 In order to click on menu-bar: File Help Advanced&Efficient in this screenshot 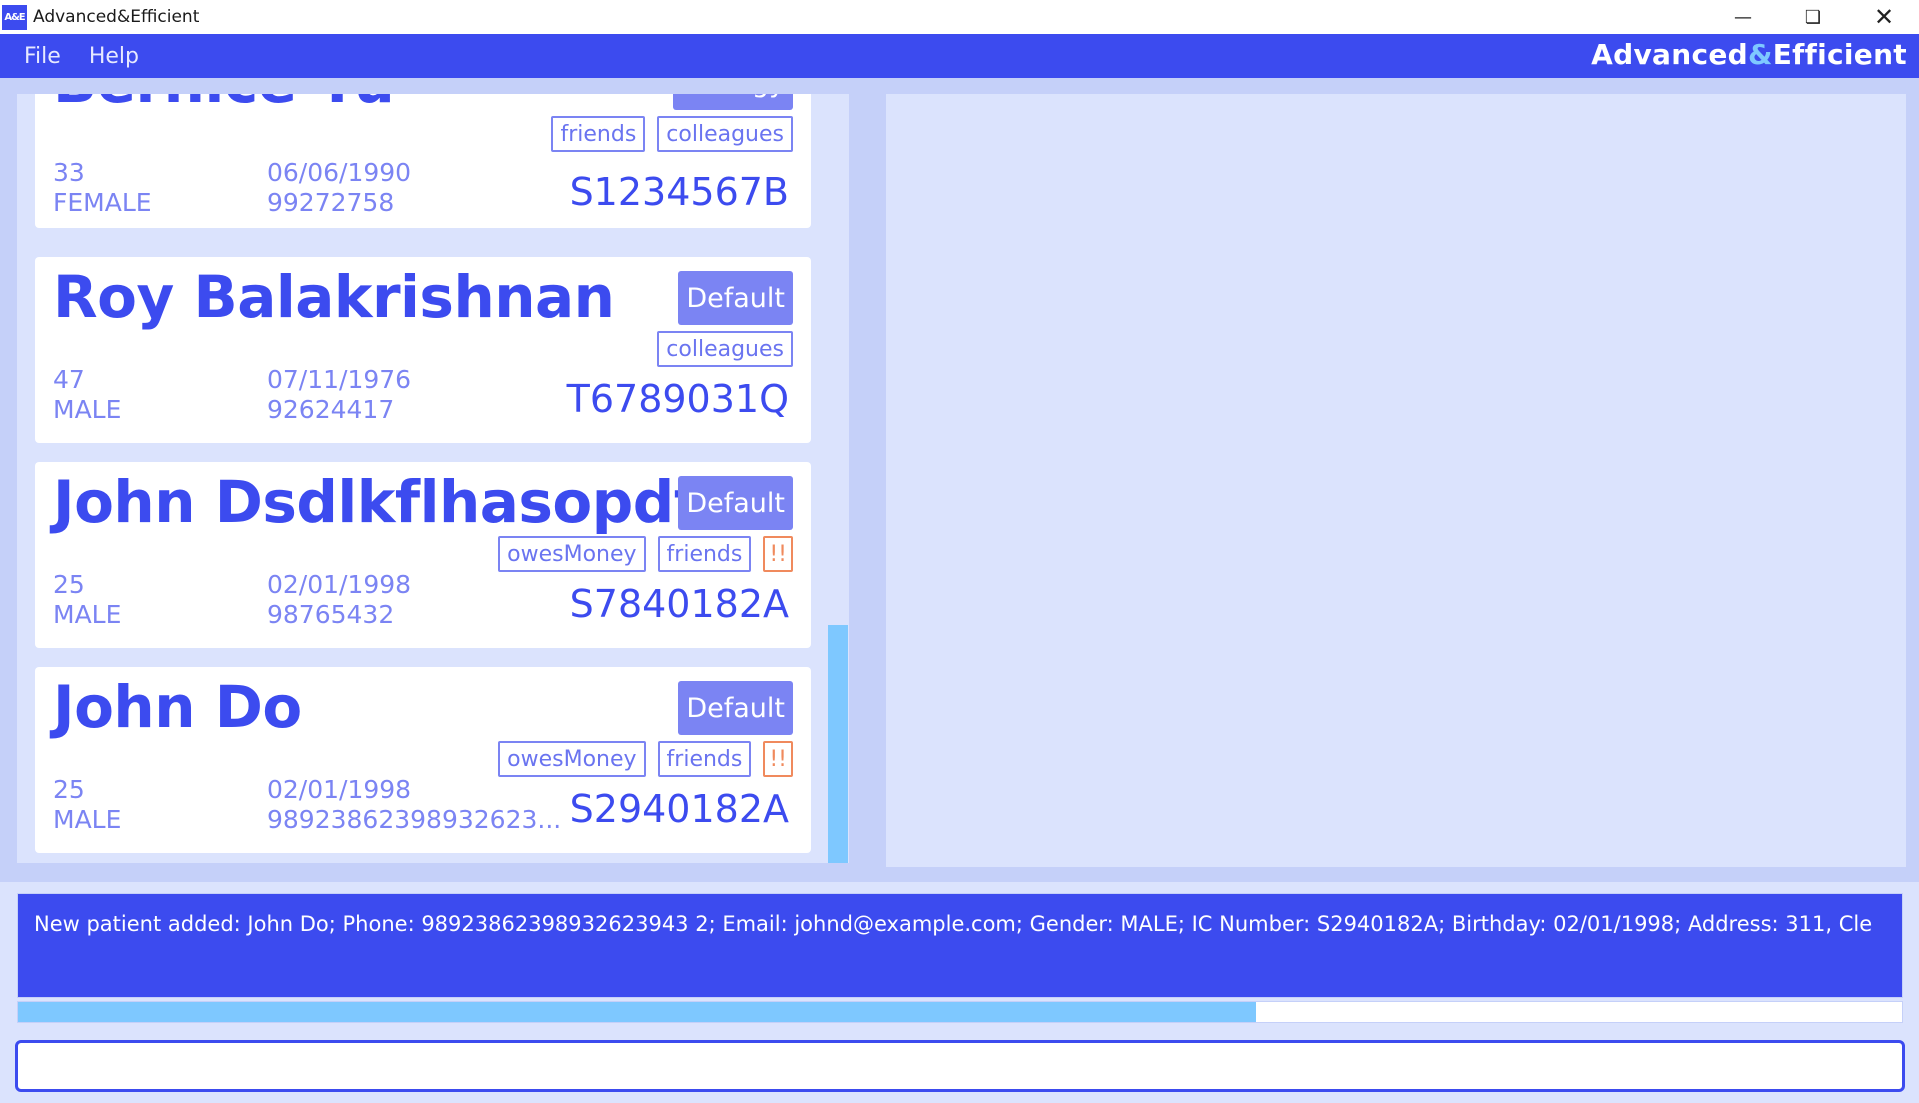, I will do `click(959, 56)`.